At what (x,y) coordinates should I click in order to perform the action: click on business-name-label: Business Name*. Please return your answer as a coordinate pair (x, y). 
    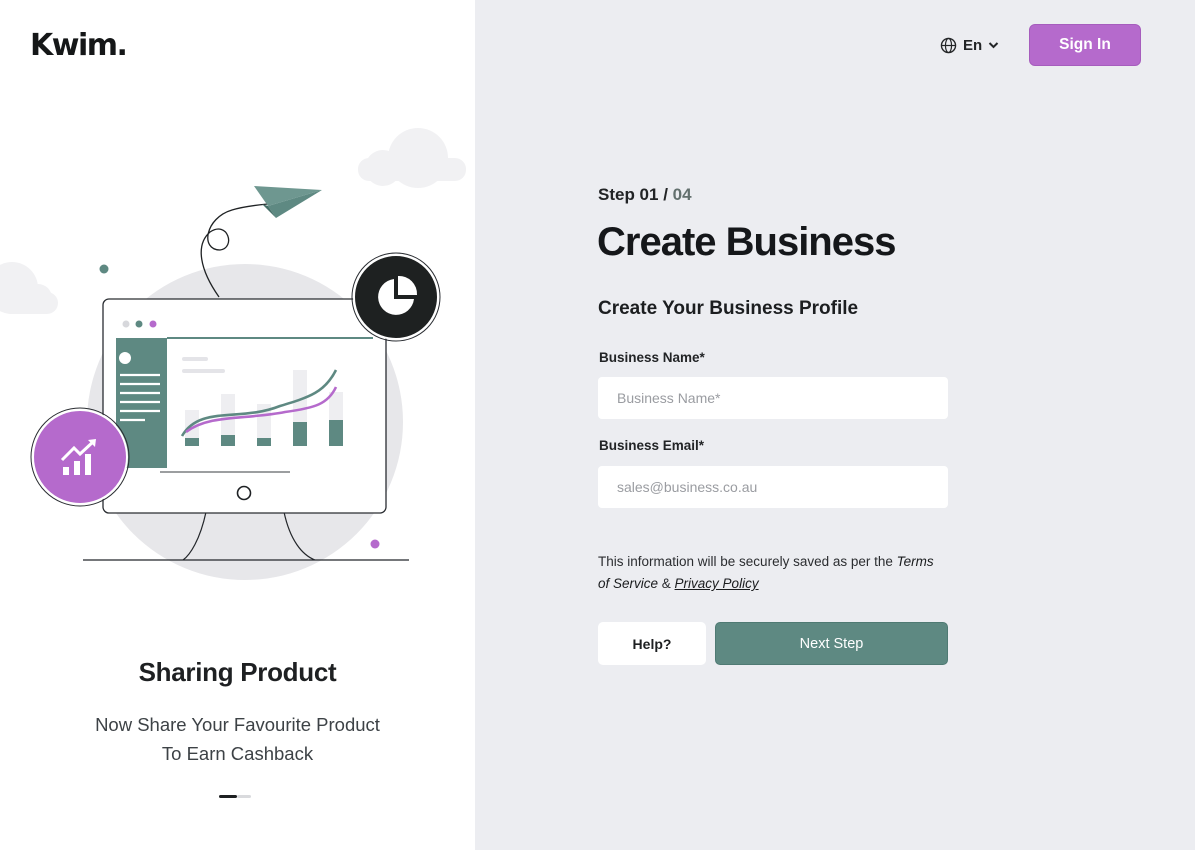
    Looking at the image, I should click on (652, 357).